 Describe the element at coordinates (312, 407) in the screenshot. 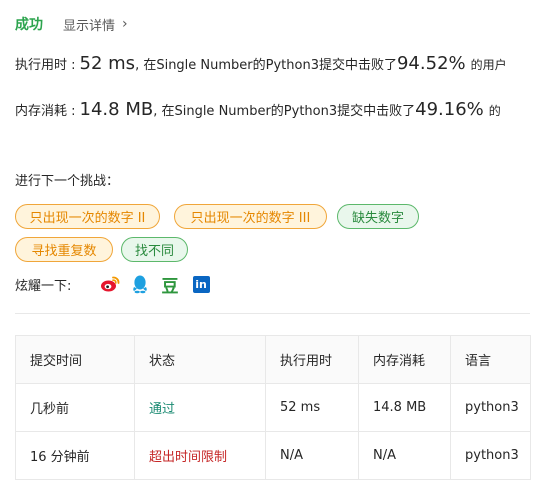

I see `runtime-cell: 52 ms` at that location.